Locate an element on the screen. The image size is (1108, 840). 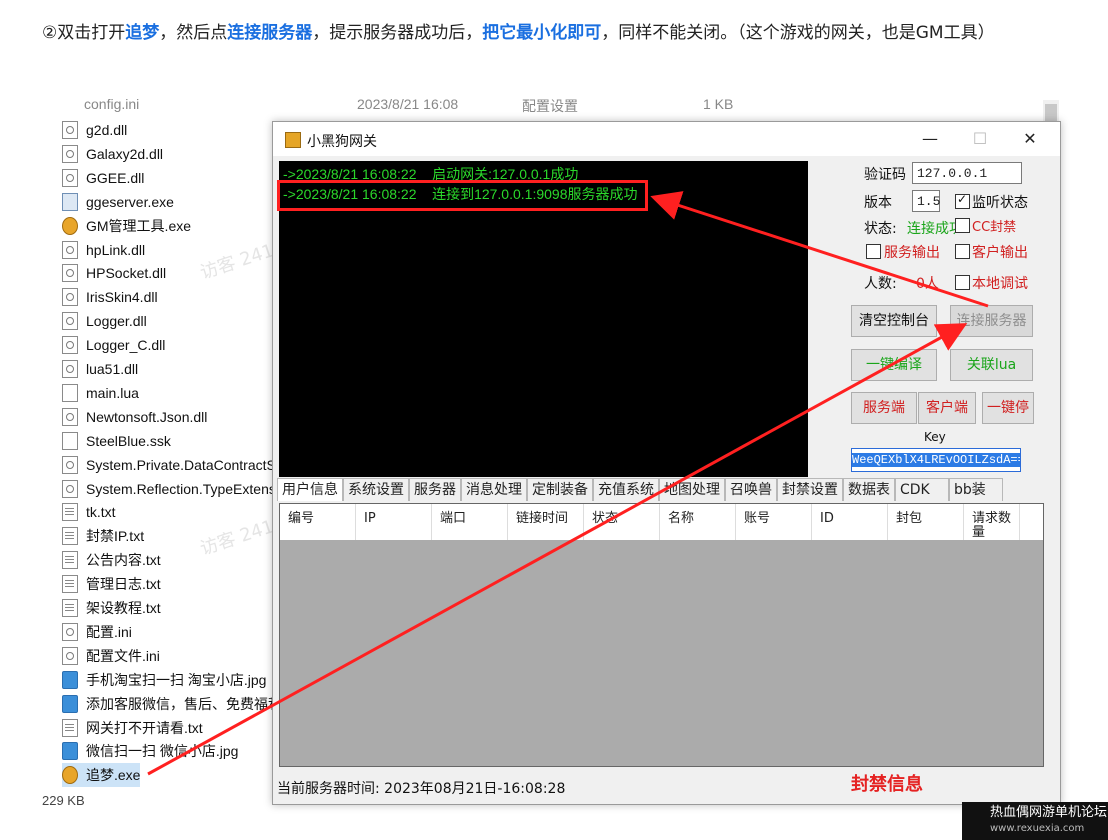
file-name: 添加客服微信，售后、免费福利 is located at coordinates (184, 703).